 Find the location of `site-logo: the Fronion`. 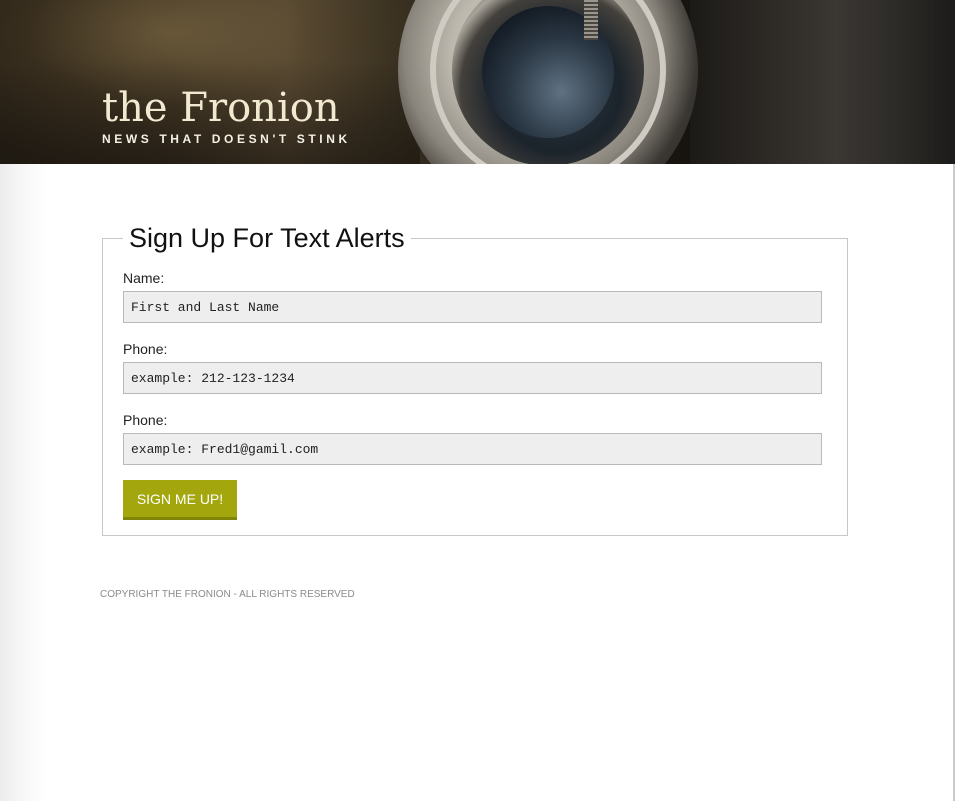

site-logo: the Fronion is located at coordinates (221, 108).